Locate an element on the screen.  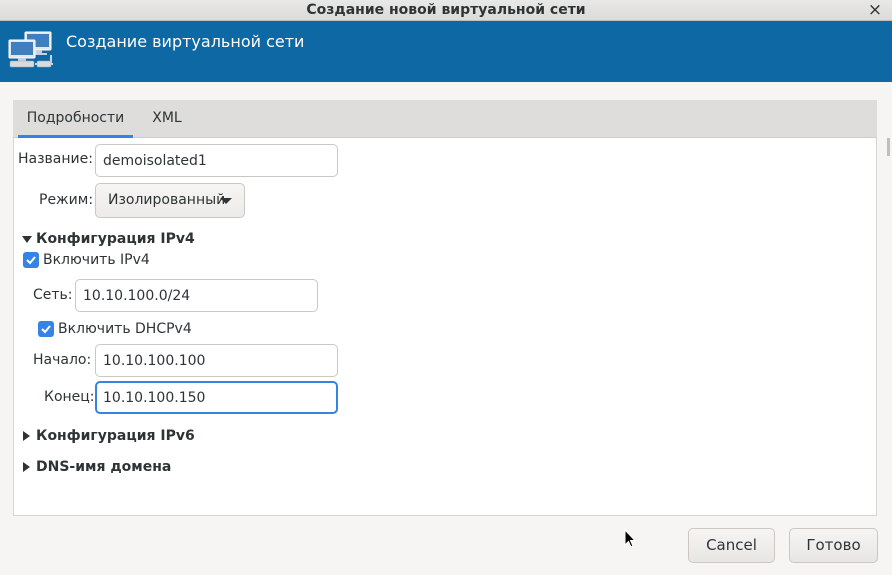
start-label: Начало: is located at coordinates (62, 360).